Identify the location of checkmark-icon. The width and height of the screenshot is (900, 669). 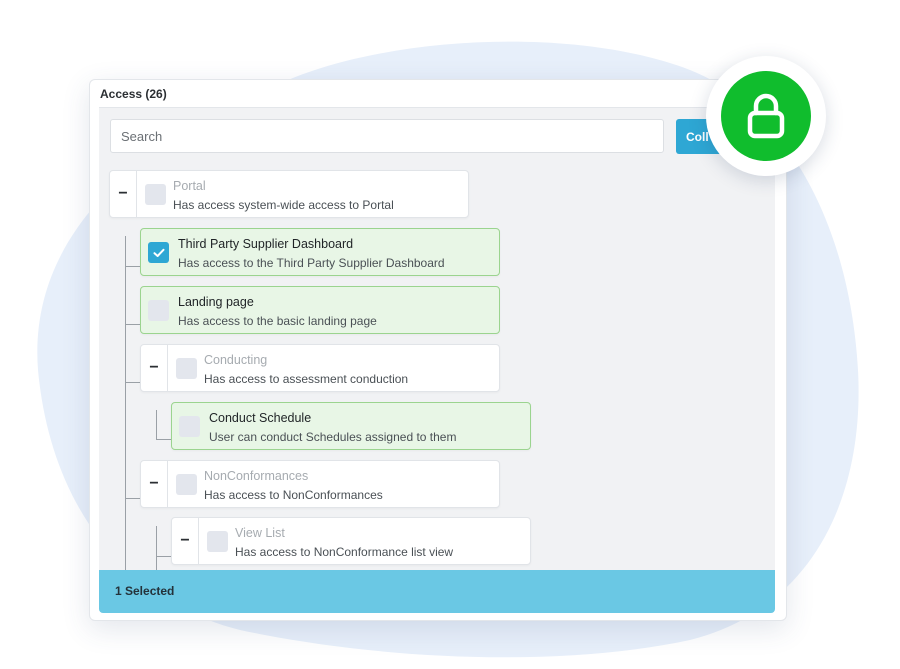
(158, 252).